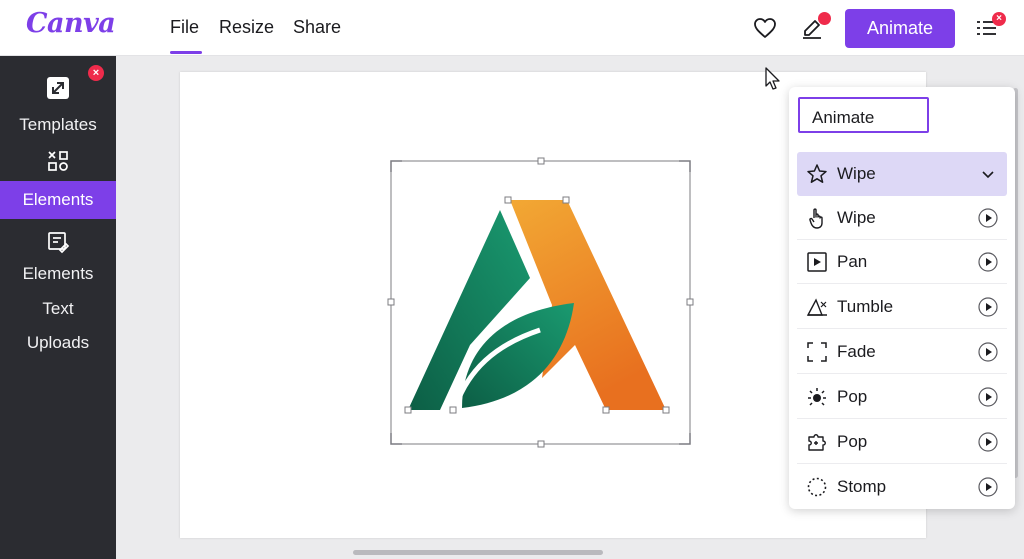  Describe the element at coordinates (862, 486) in the screenshot. I see `effect-label: Stomp` at that location.